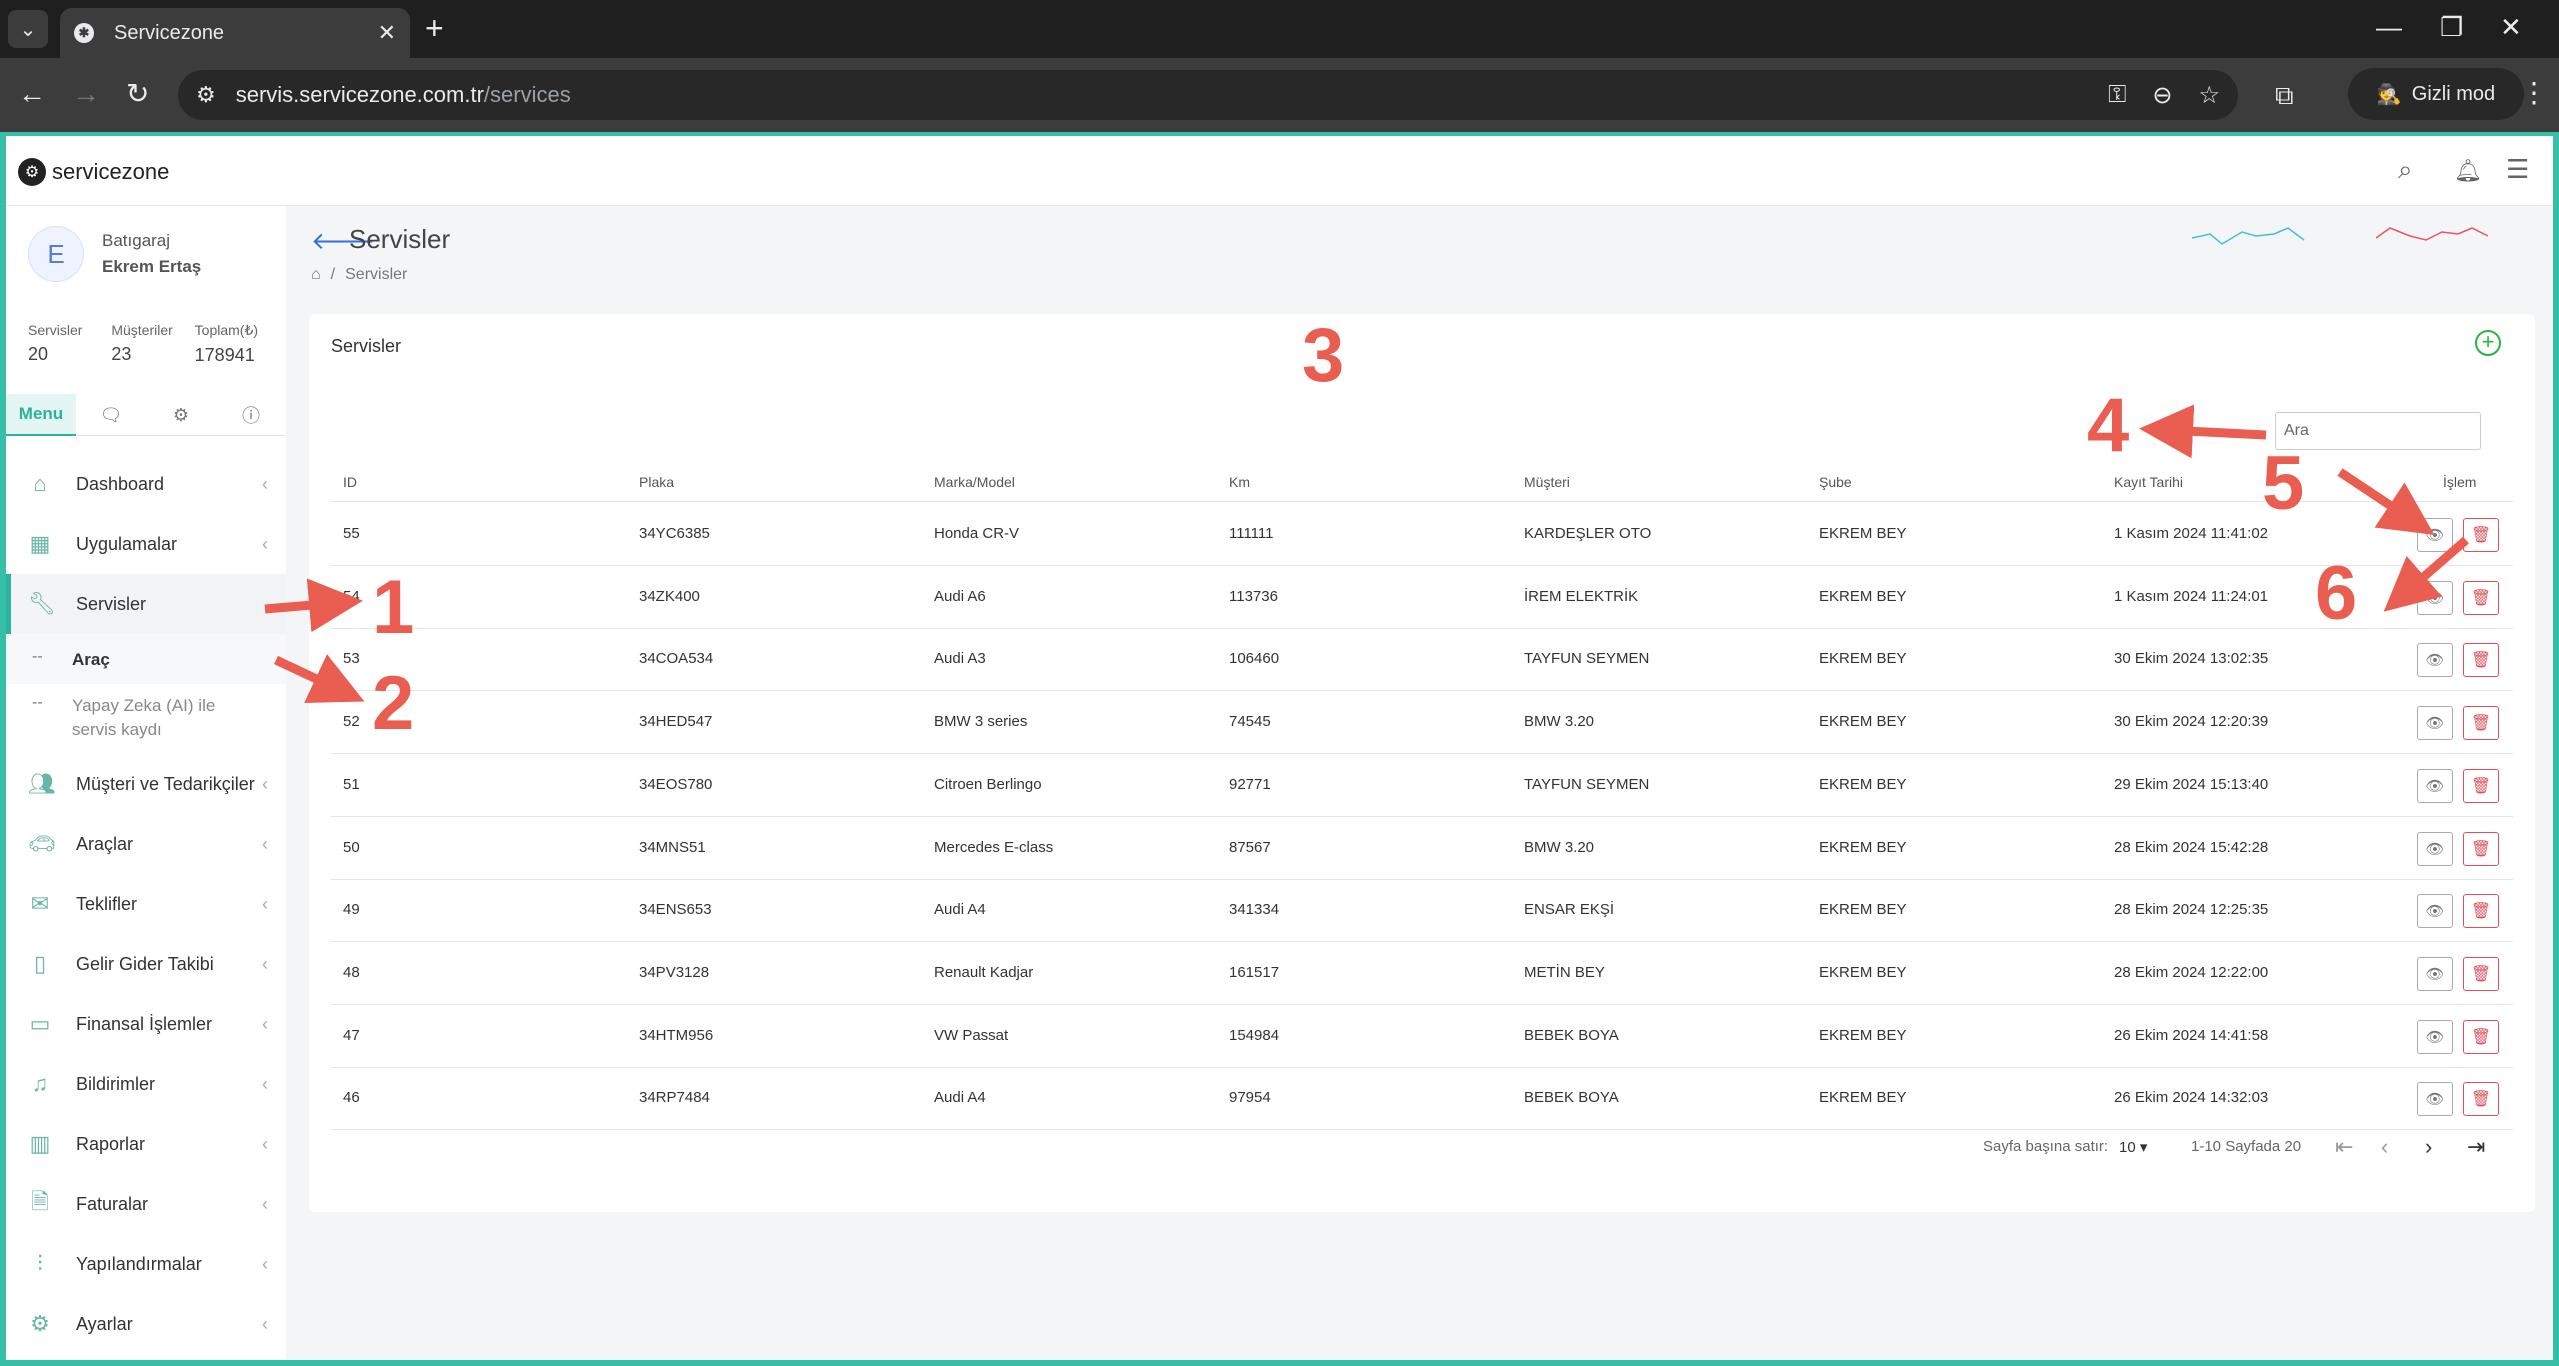 Image resolution: width=2559 pixels, height=1366 pixels. I want to click on annotation-label-6: 6, so click(2336, 593).